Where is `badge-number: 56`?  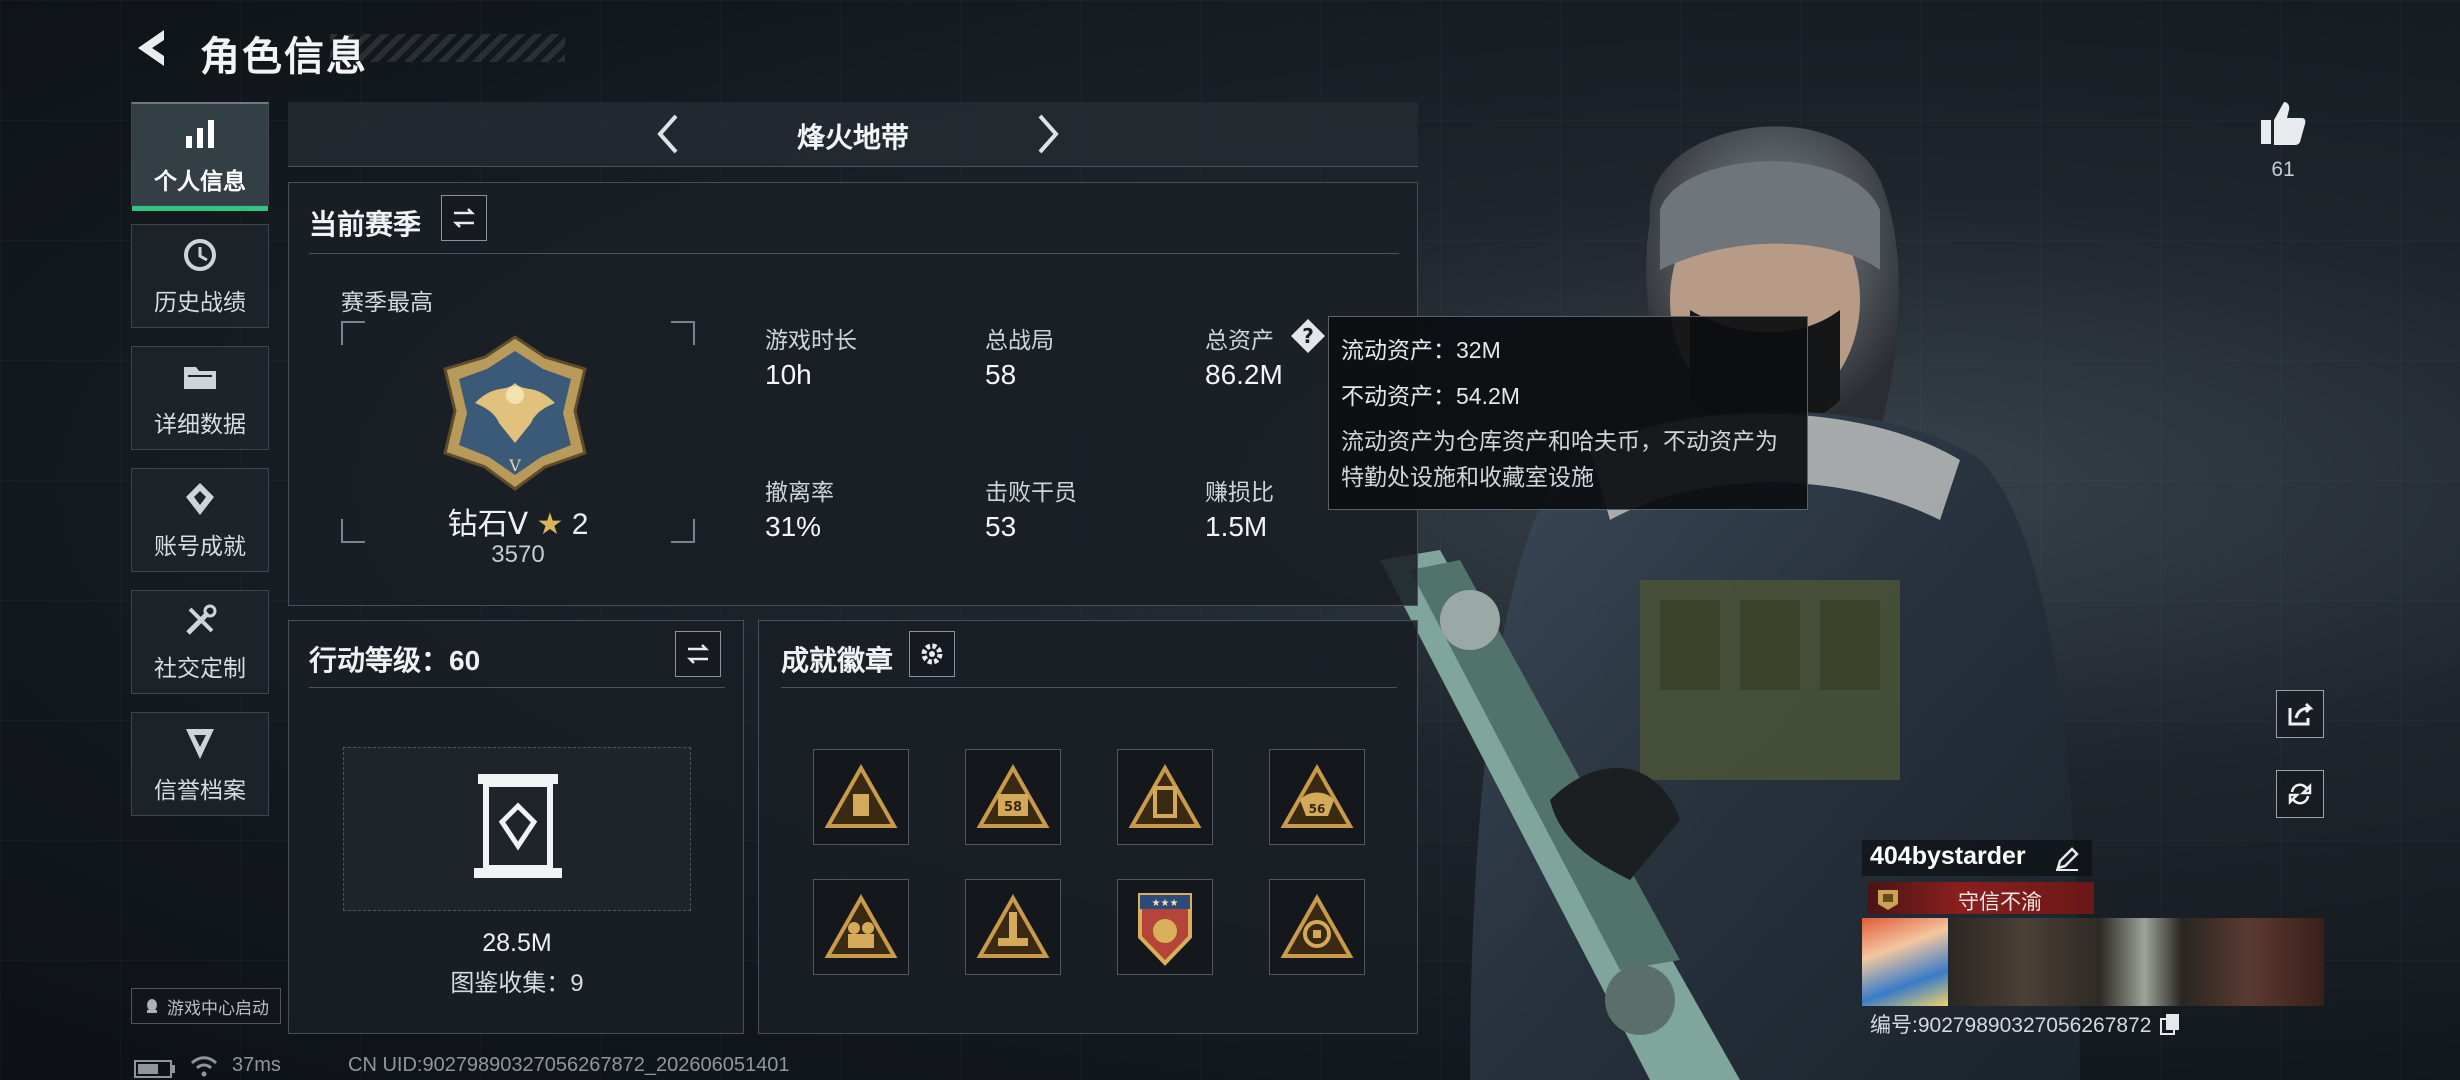 badge-number: 56 is located at coordinates (1317, 809).